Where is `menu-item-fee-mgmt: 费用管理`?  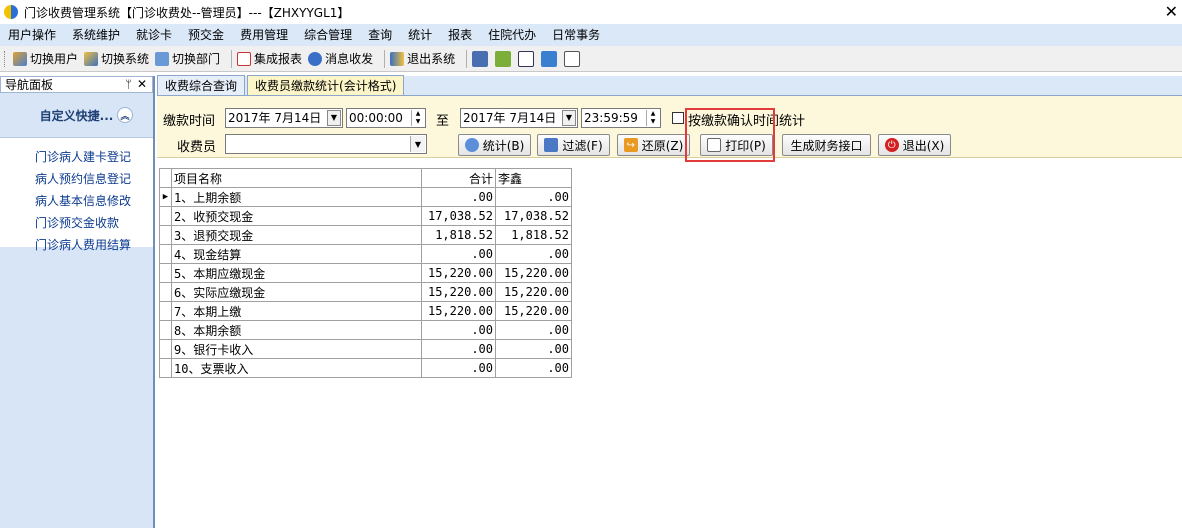
menu-item-fee-mgmt: 费用管理 is located at coordinates (264, 35).